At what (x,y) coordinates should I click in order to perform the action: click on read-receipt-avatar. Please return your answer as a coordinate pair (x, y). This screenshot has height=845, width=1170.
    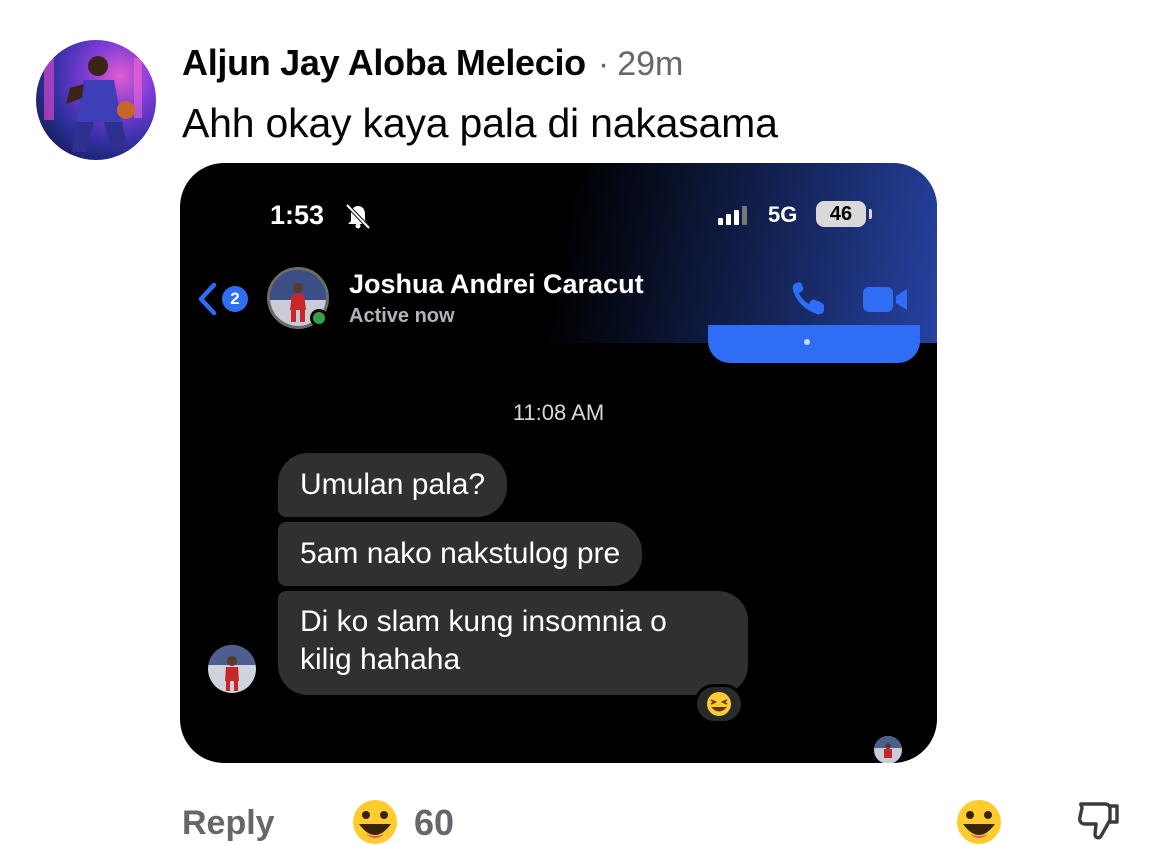
    Looking at the image, I should click on (888, 749).